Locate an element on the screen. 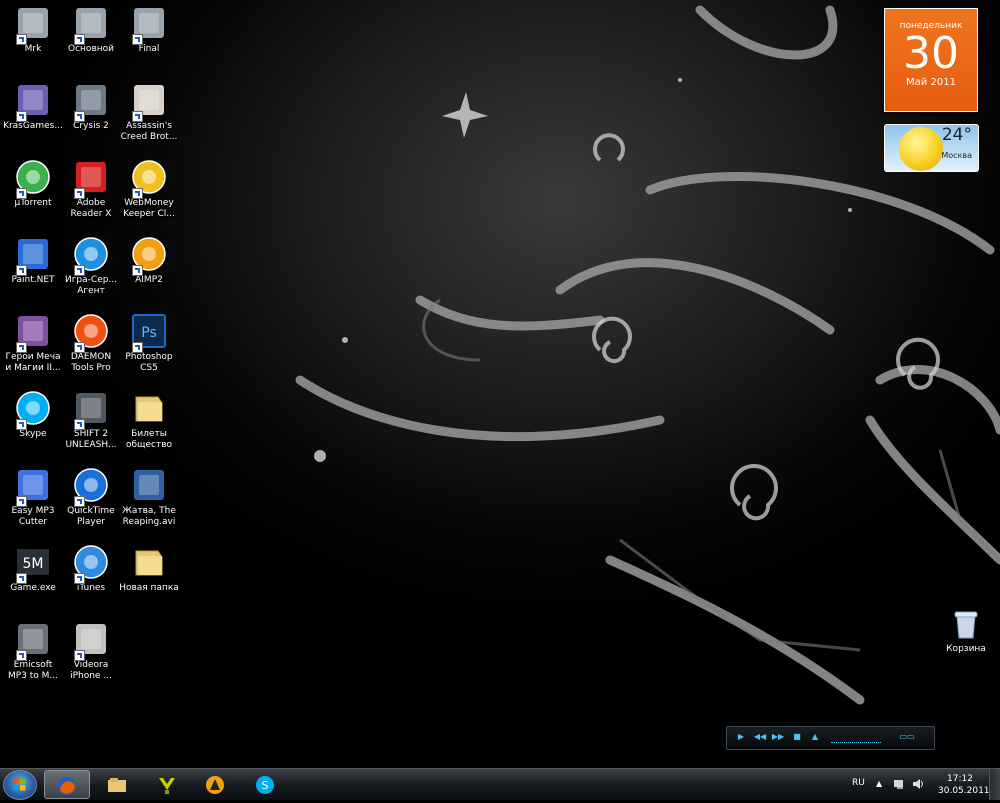  desktop-icon: Жатва, The Reaping.avi is located at coordinates (149, 505).